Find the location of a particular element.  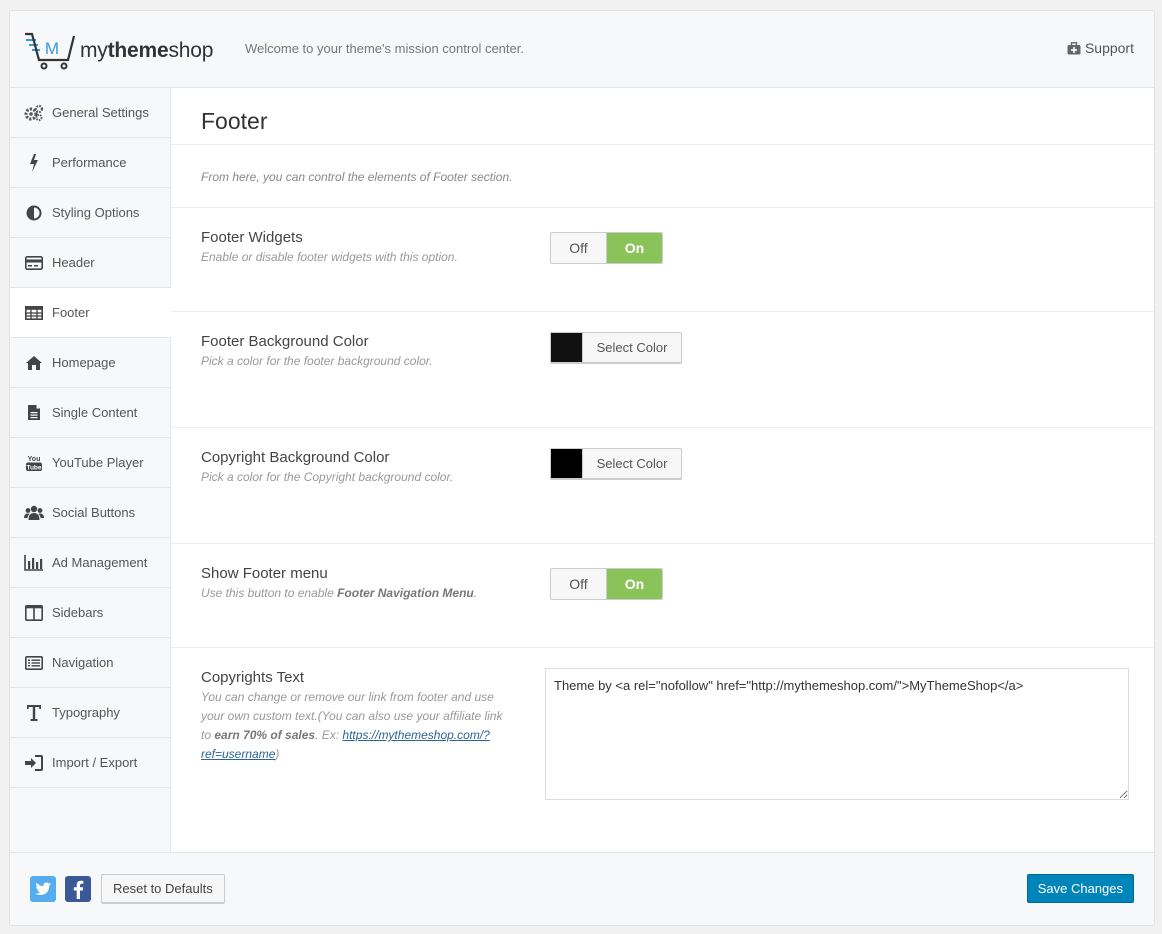

sidebar-item-typography: Typography is located at coordinates (90, 713).